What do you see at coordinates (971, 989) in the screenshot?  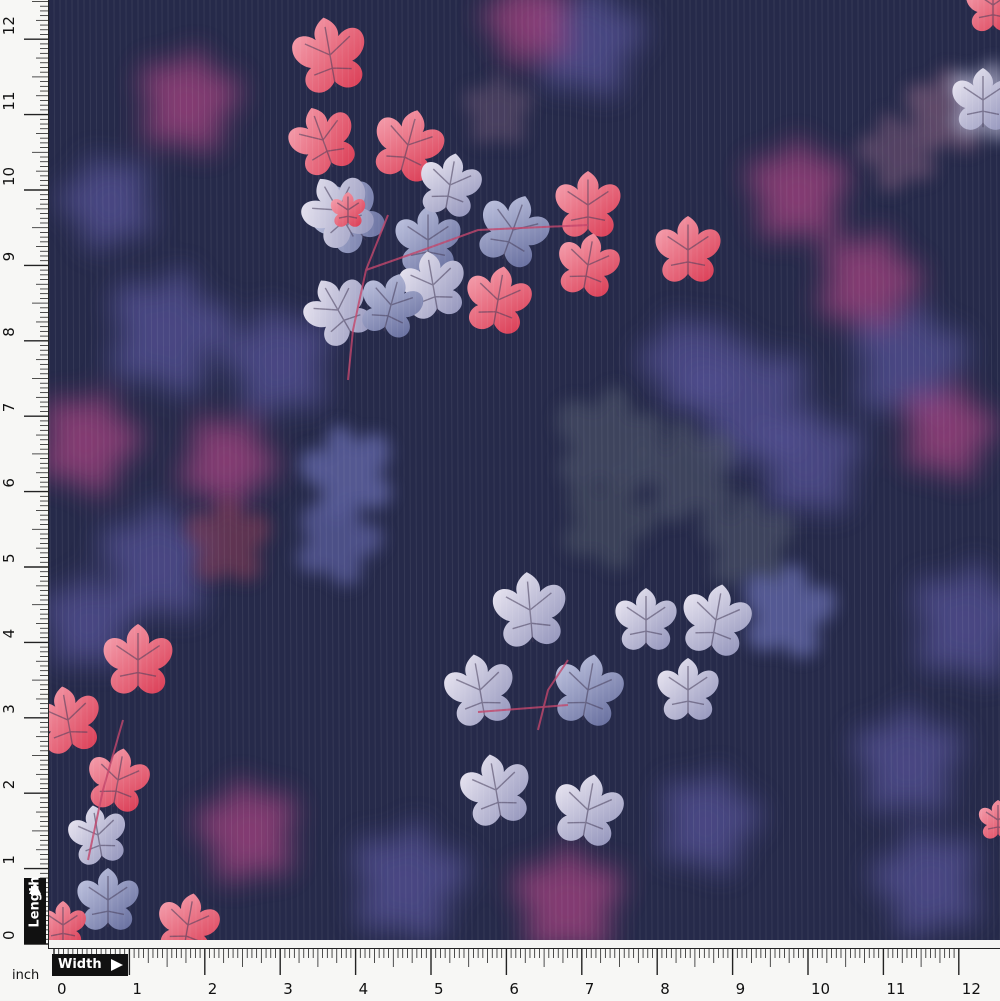 I see `h-ruler-label: 12` at bounding box center [971, 989].